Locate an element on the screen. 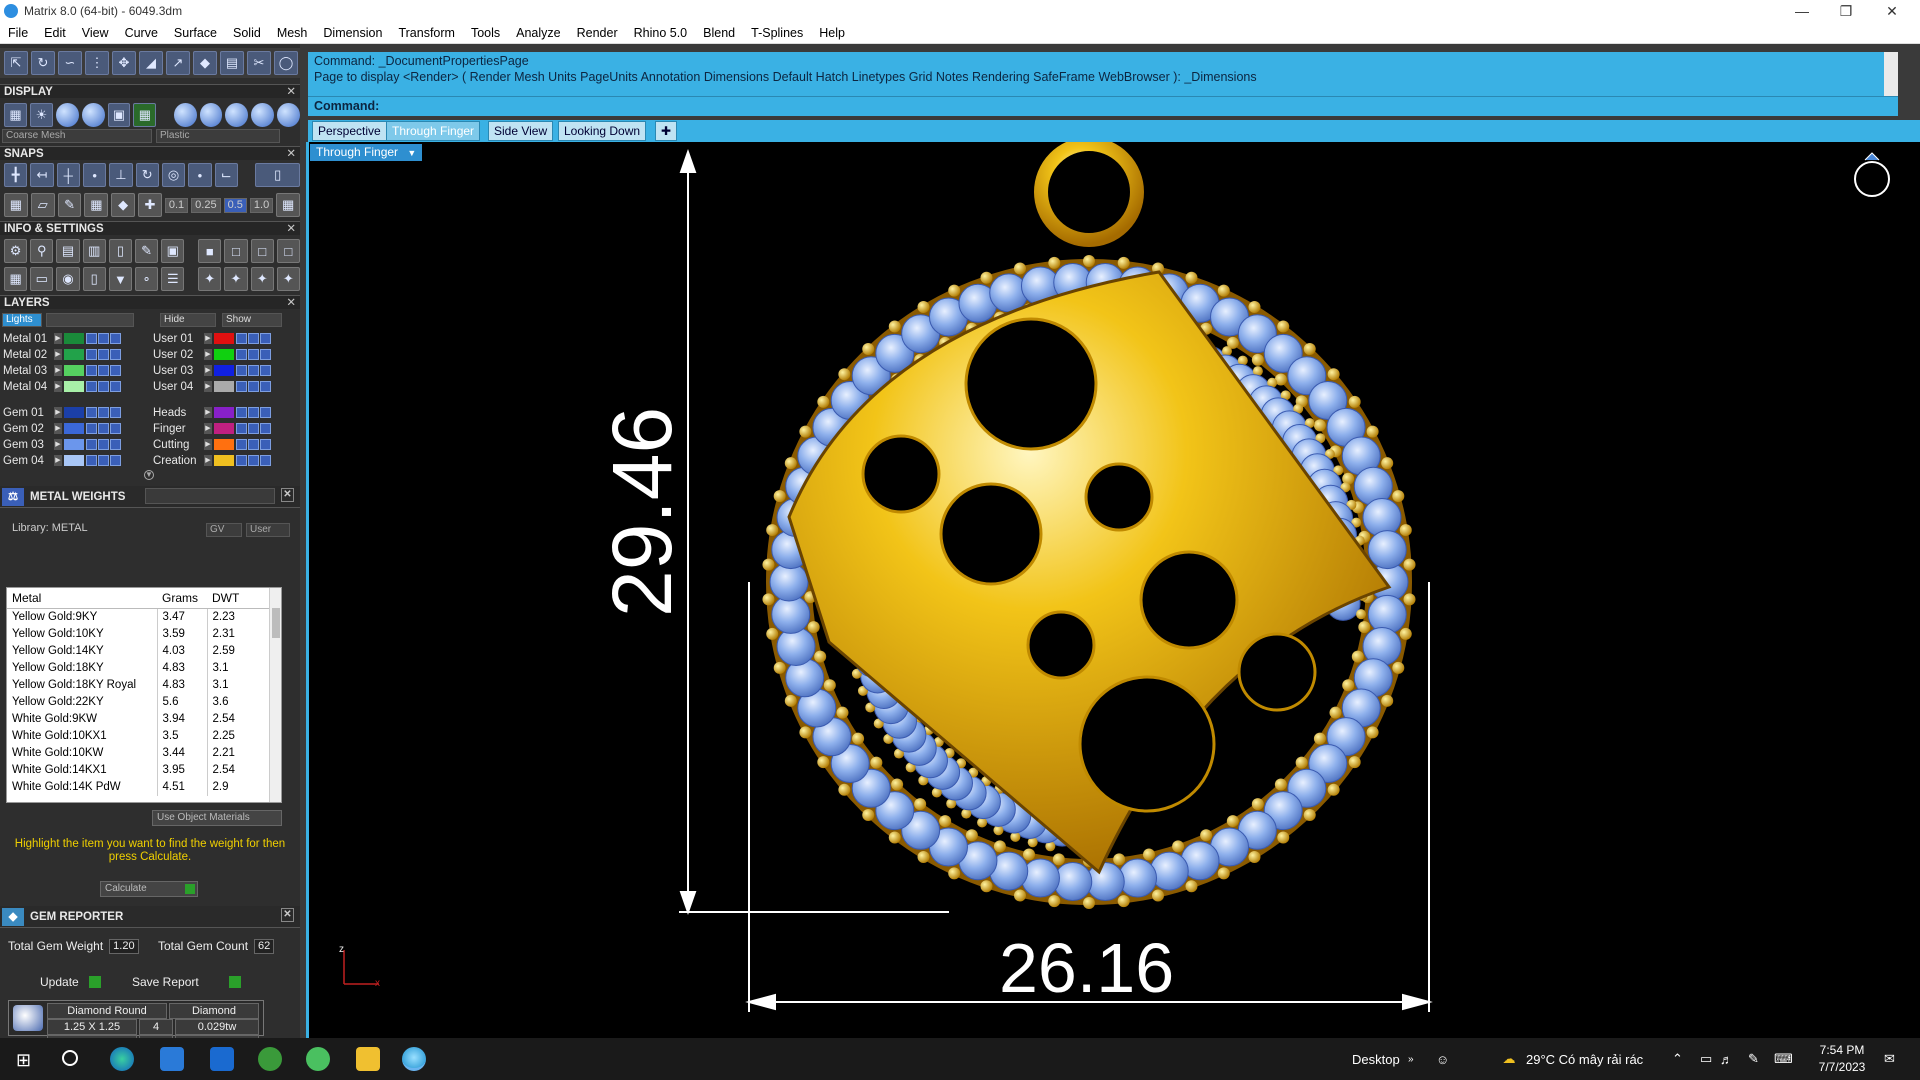 This screenshot has width=1920, height=1080. network-icon: ▭ is located at coordinates (1706, 1059).